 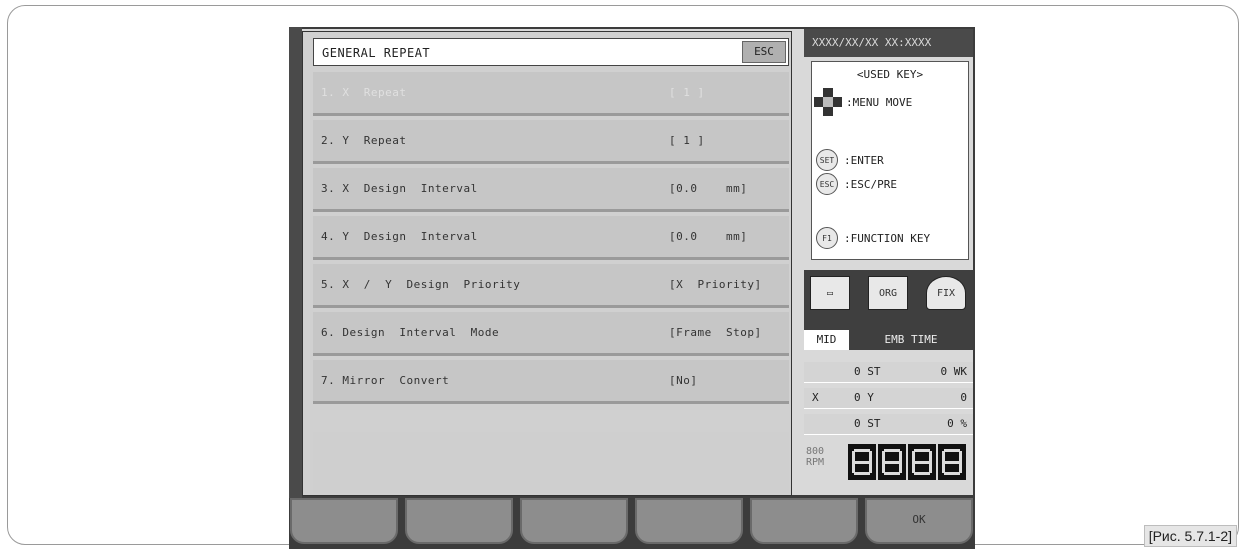 I want to click on tab-emb-time: EMB TIME, so click(x=911, y=340).